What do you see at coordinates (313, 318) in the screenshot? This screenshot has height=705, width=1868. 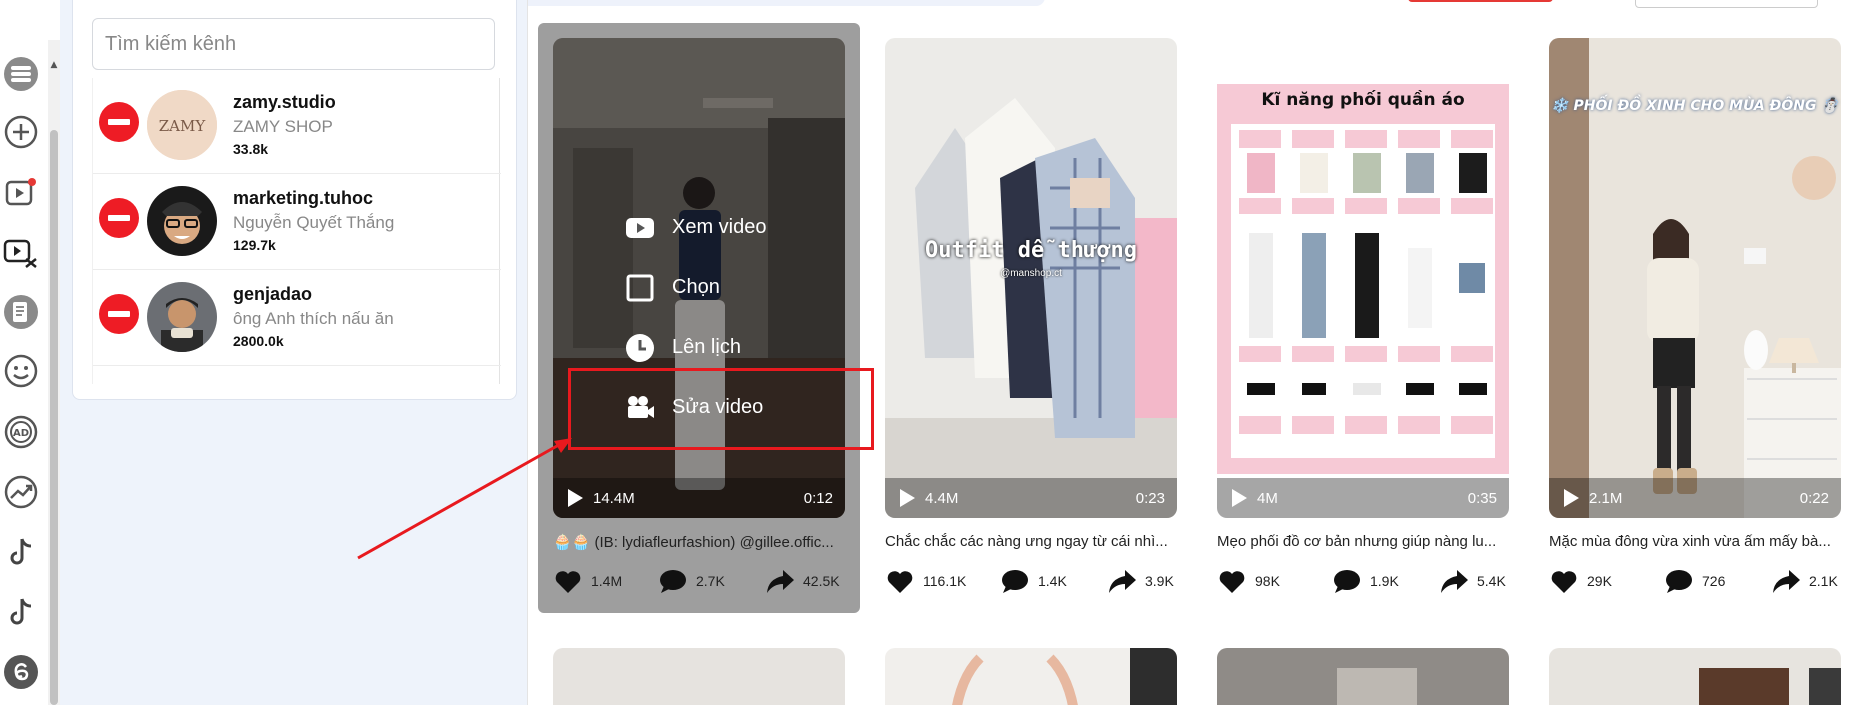 I see `channel-name: ông Anh thích nấu ăn` at bounding box center [313, 318].